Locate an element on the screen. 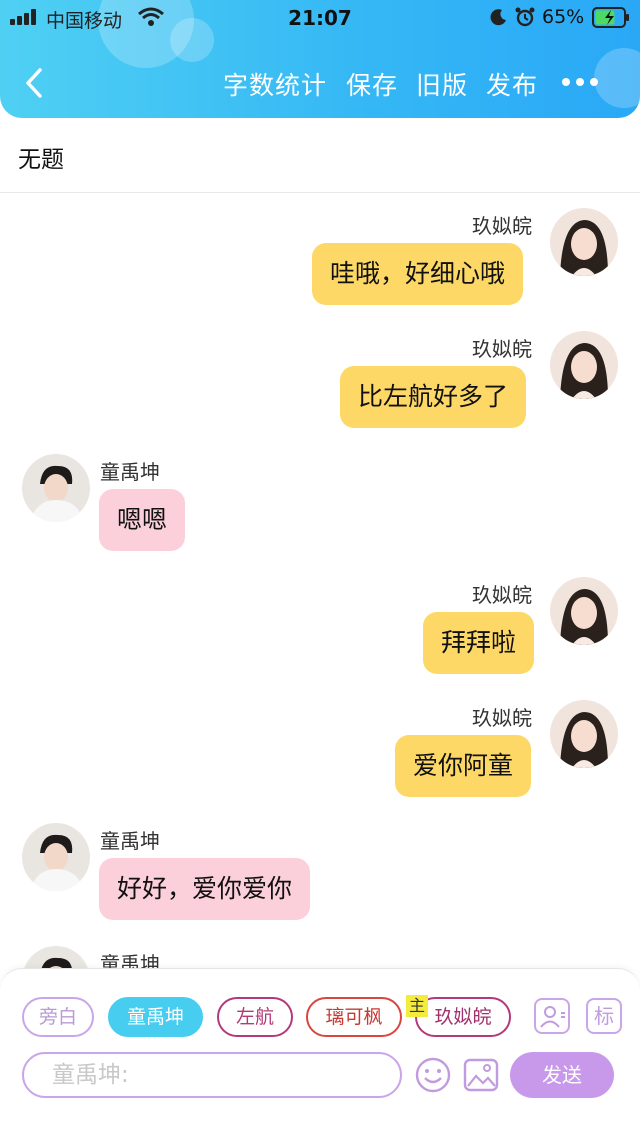 The width and height of the screenshot is (640, 1139). role-chip-tongyukun: 童禹坤 is located at coordinates (155, 1017).